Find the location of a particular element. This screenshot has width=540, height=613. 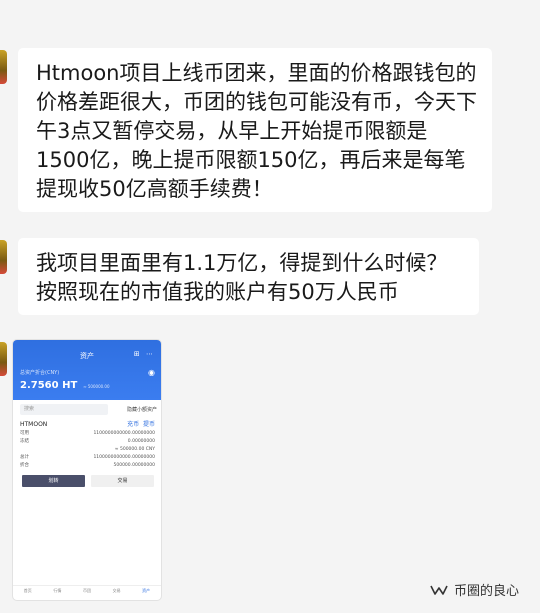

coin-row-head: HTMOON 充币 提币 is located at coordinates (87, 425).